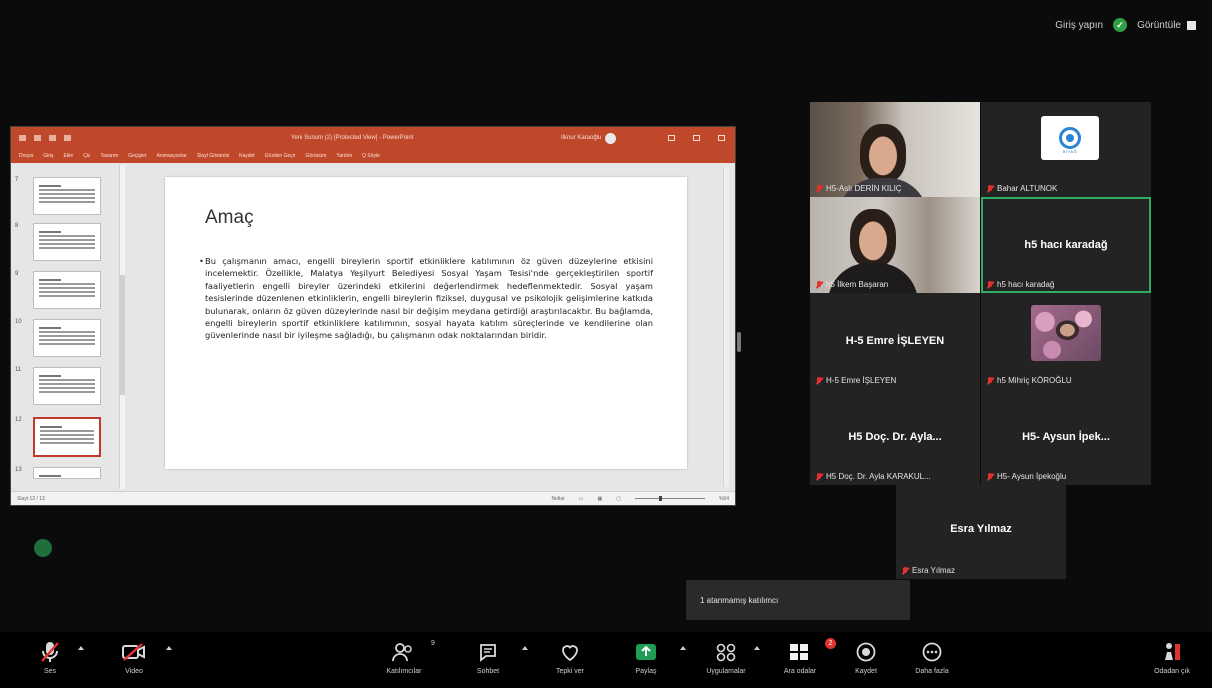  What do you see at coordinates (50, 671) in the screenshot?
I see `toolbar-label: Ses` at bounding box center [50, 671].